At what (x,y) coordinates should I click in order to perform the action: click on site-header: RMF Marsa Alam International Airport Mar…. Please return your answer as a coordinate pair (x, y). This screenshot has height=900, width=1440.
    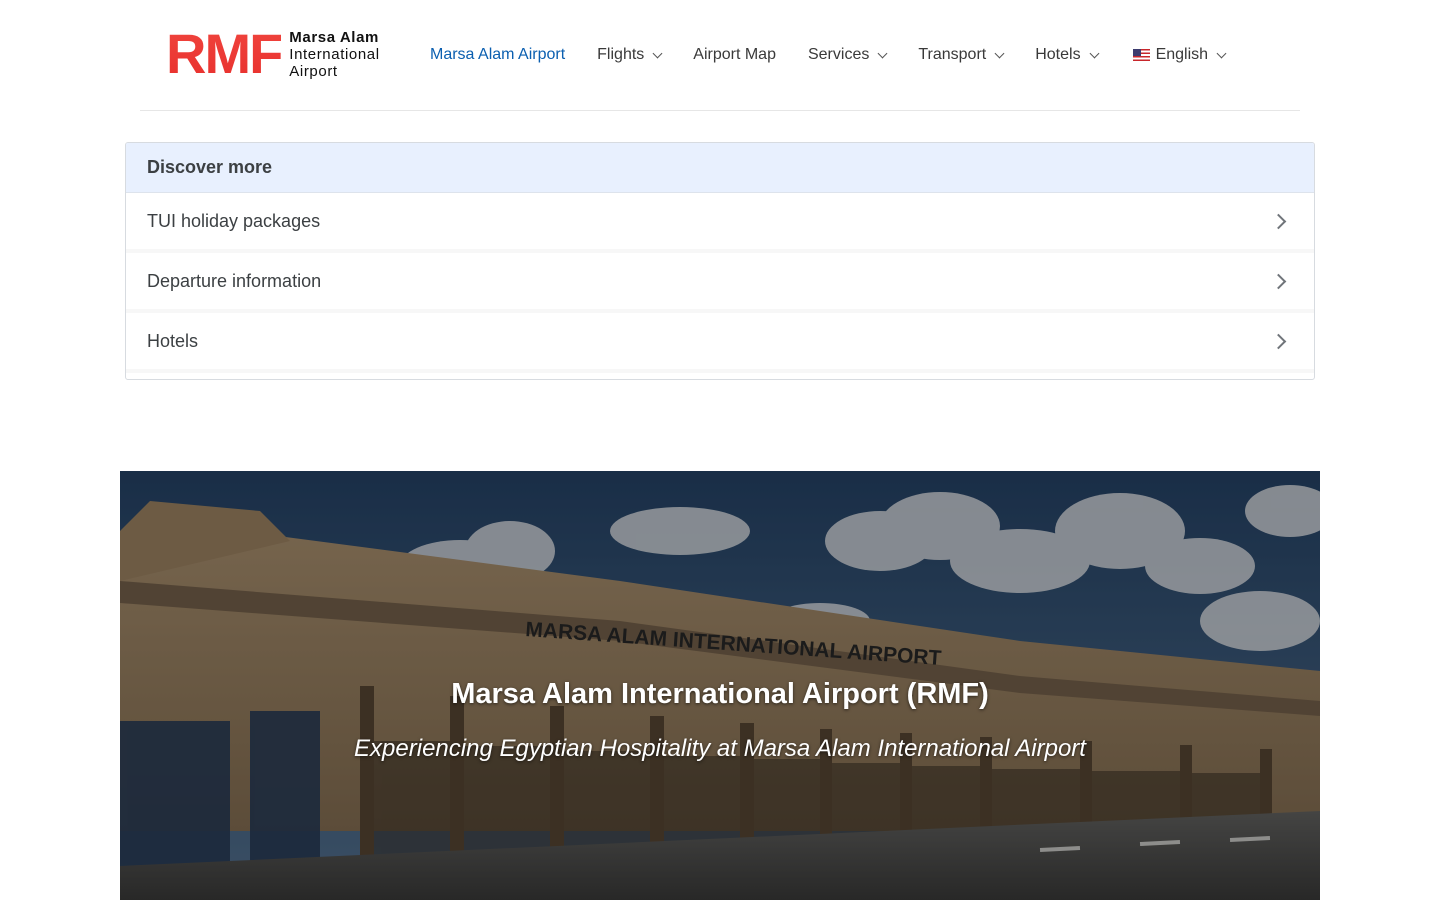
    Looking at the image, I should click on (720, 55).